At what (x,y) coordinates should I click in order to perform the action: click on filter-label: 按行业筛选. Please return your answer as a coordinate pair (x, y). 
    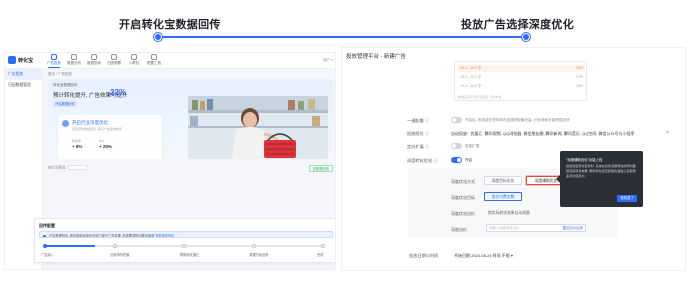
    Looking at the image, I should click on (57, 167).